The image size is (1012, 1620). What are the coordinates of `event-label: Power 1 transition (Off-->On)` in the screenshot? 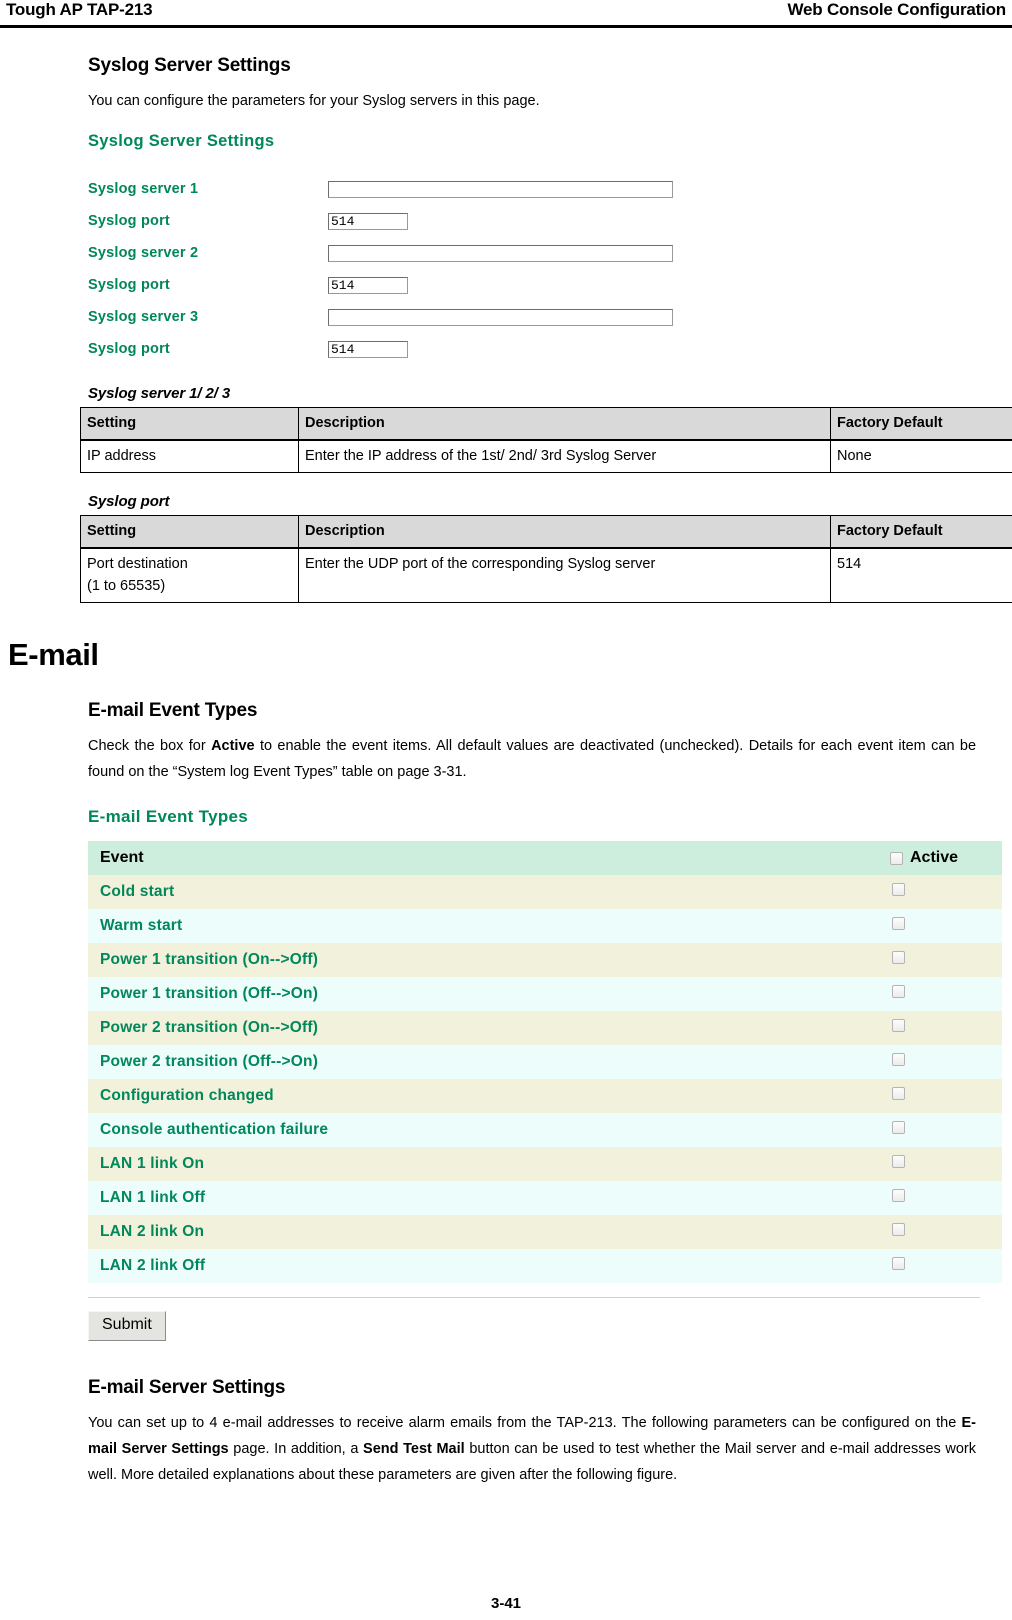 It's located at (484, 994).